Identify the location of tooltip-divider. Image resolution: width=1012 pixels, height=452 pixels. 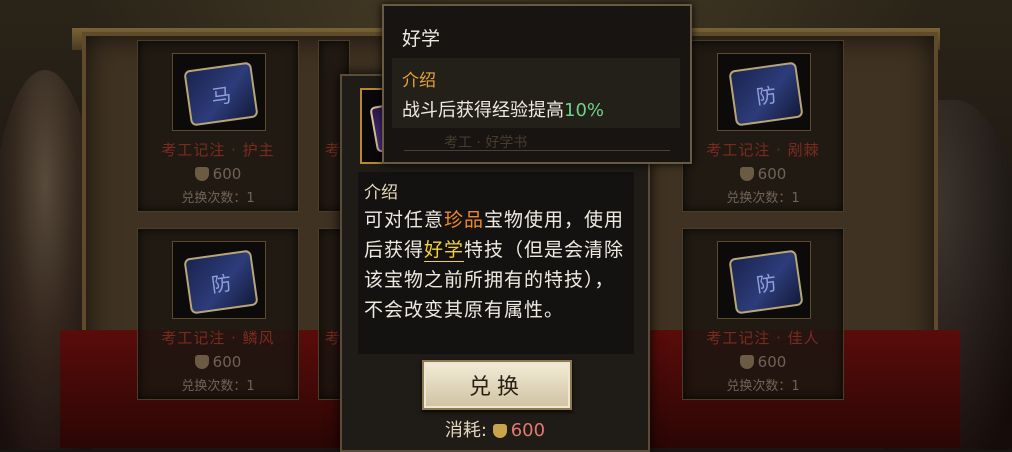
(537, 150).